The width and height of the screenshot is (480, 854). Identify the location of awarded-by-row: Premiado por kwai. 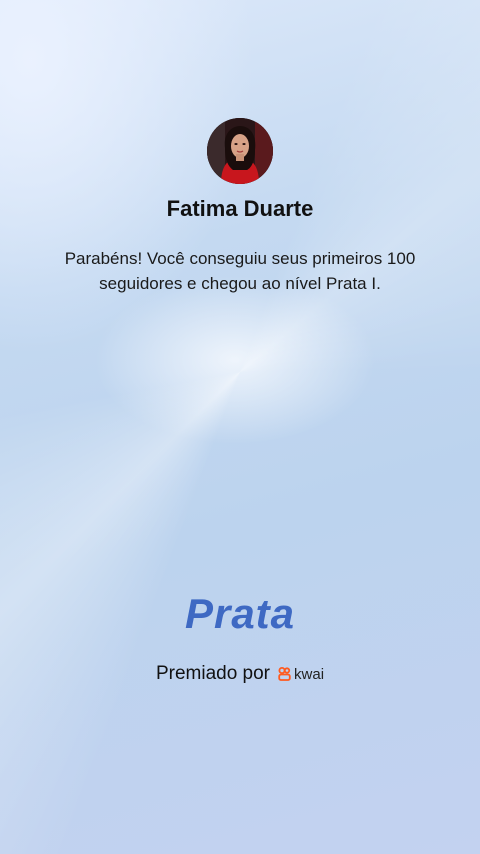
(240, 674).